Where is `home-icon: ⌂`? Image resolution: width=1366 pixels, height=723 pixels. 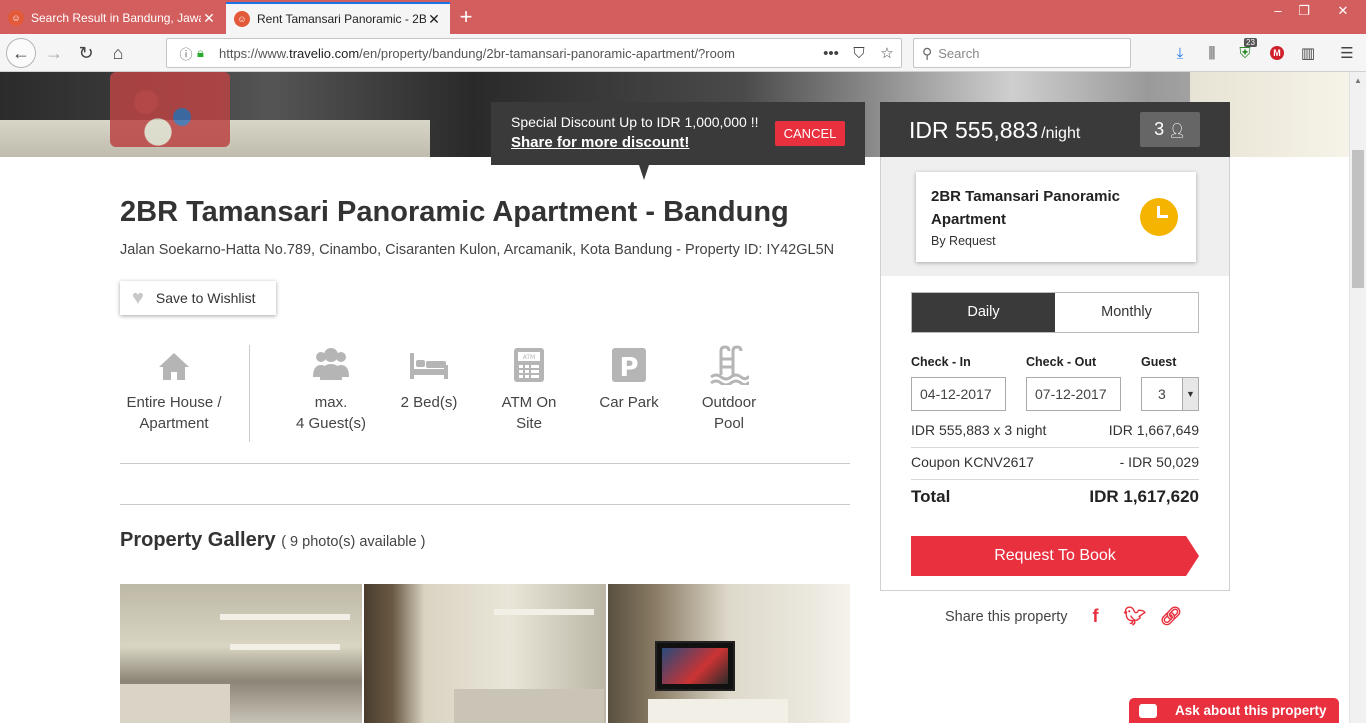 home-icon: ⌂ is located at coordinates (118, 53).